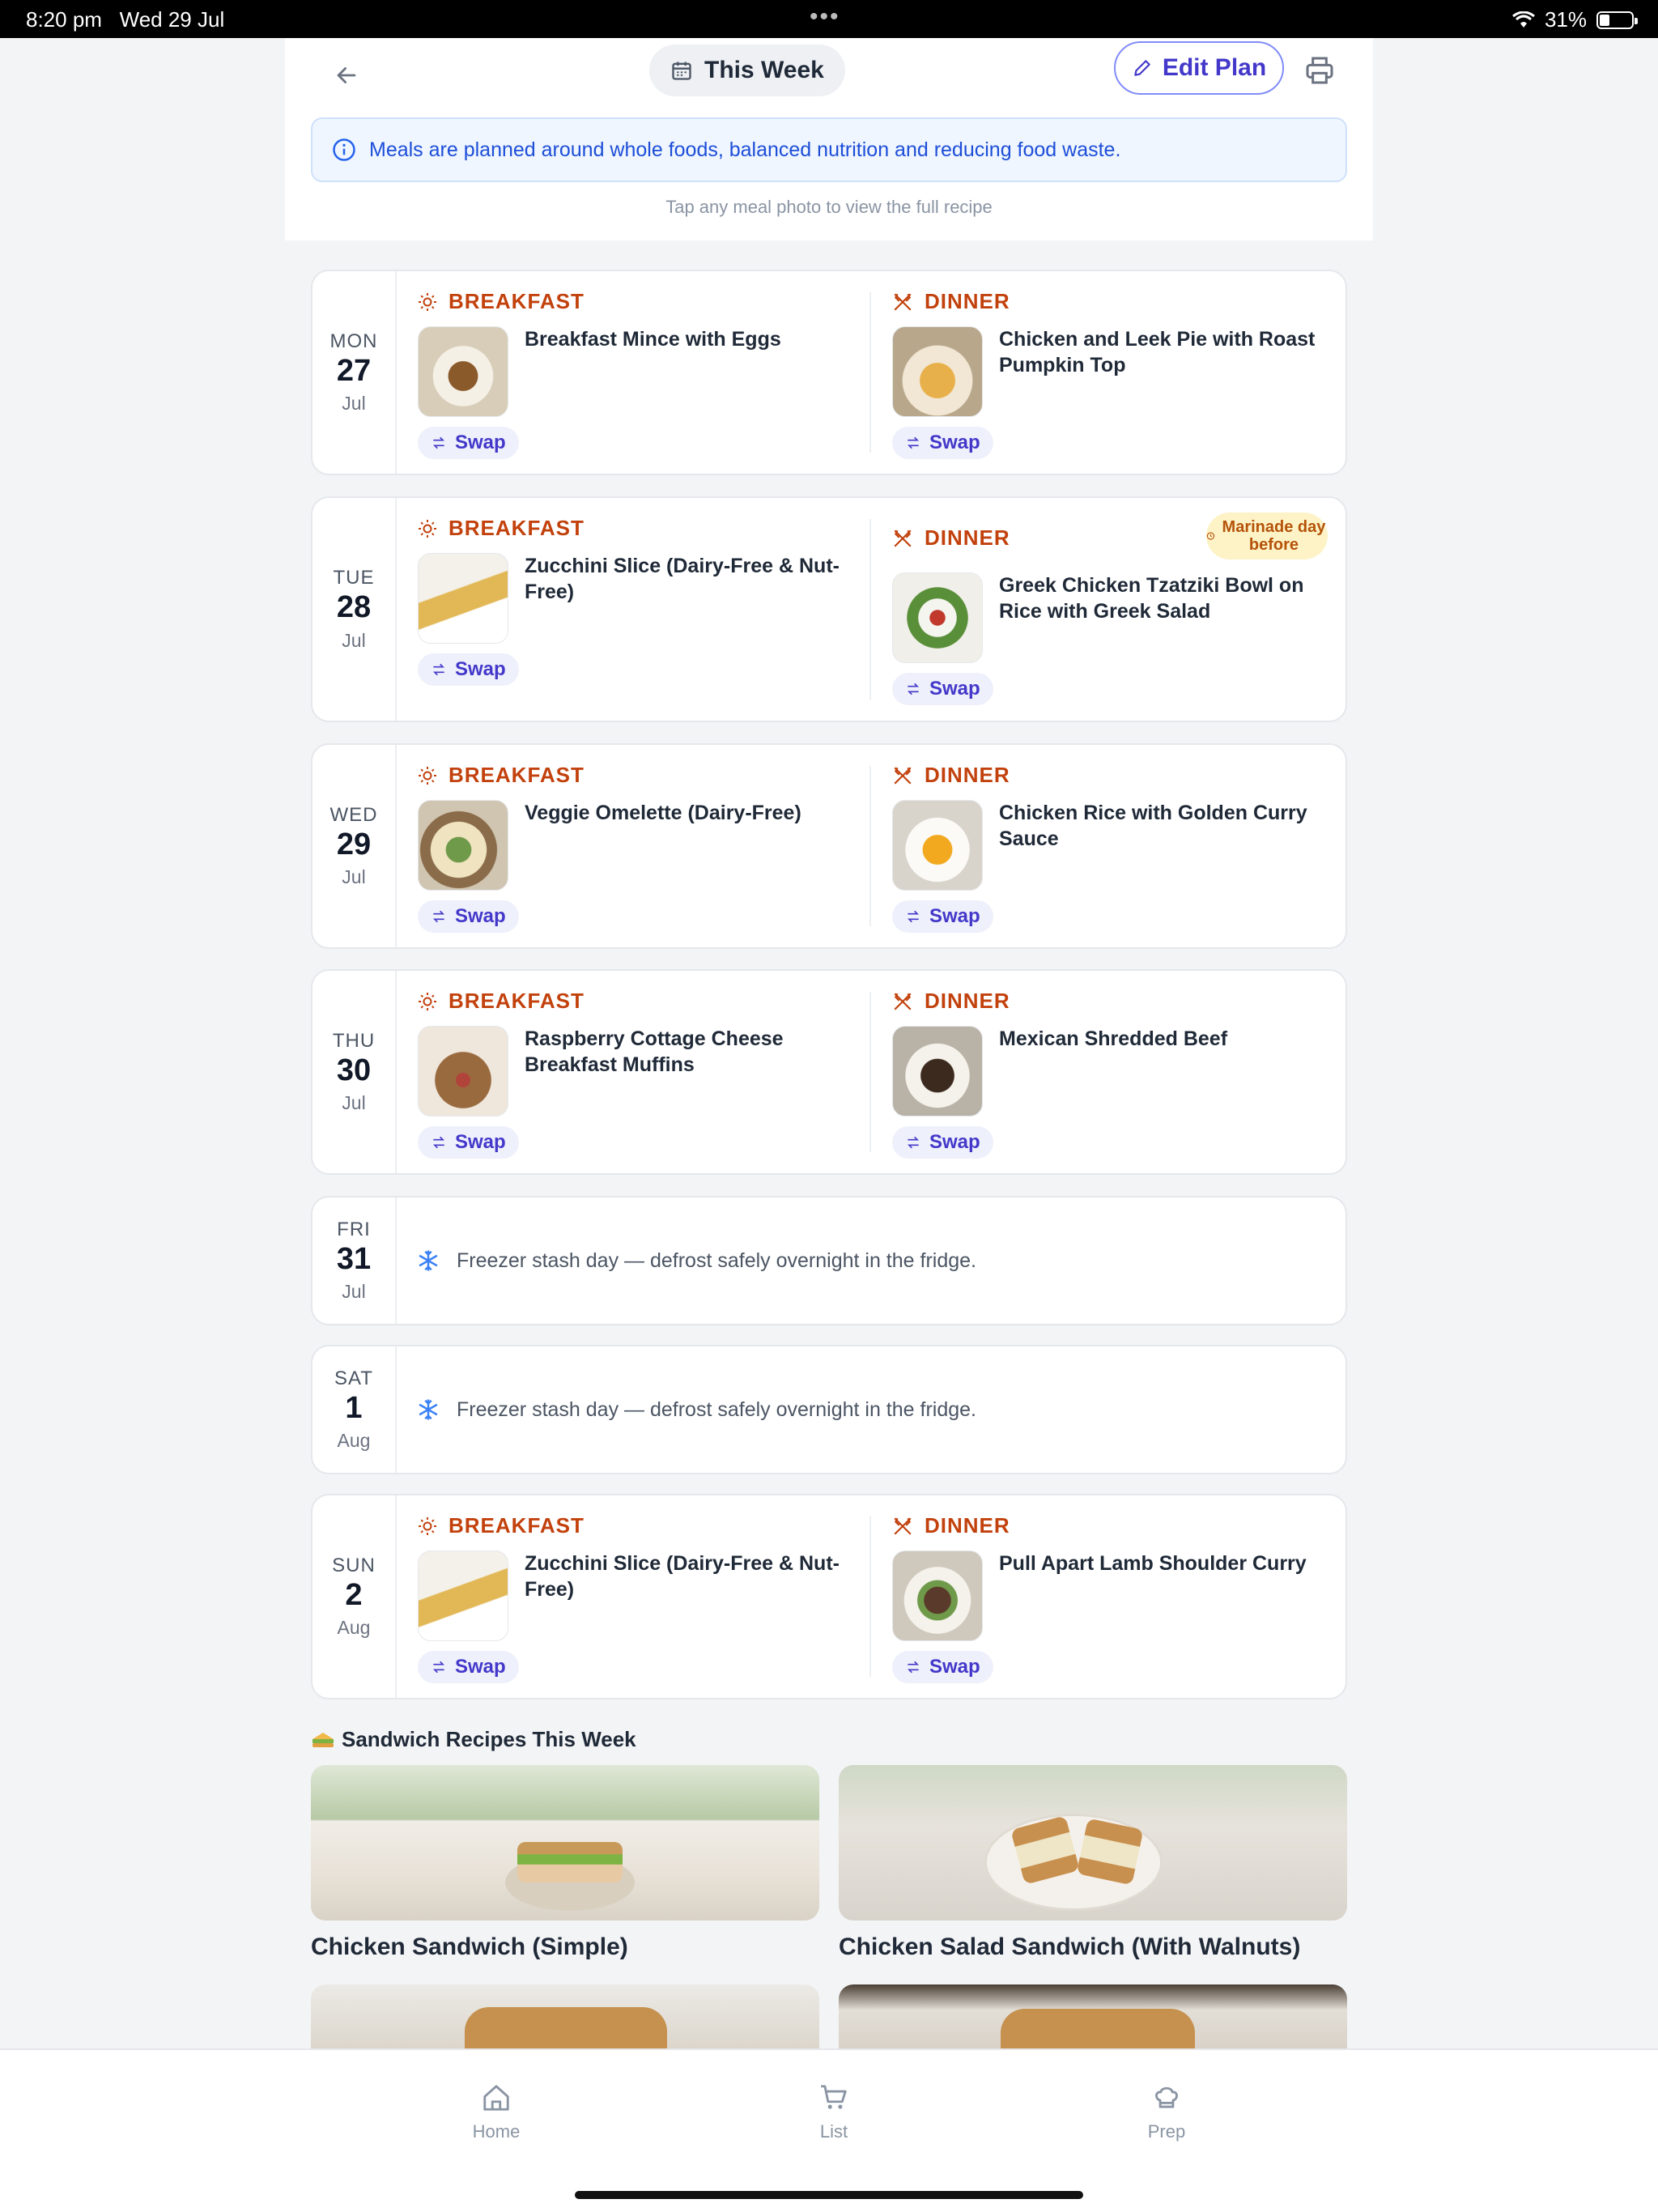 Image resolution: width=1658 pixels, height=2212 pixels. I want to click on chef-hat-icon, so click(1166, 2098).